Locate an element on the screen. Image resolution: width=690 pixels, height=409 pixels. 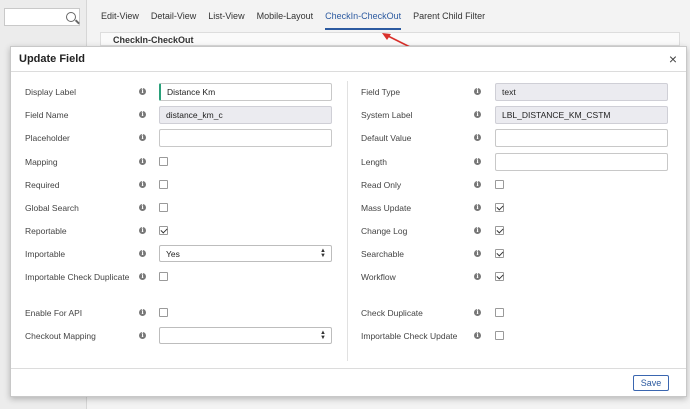
workflow-label: Workflow is located at coordinates (378, 277).